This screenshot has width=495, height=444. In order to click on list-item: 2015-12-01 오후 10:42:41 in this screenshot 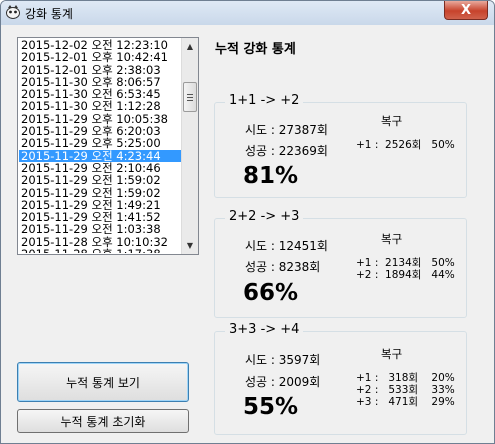, I will do `click(100, 57)`.